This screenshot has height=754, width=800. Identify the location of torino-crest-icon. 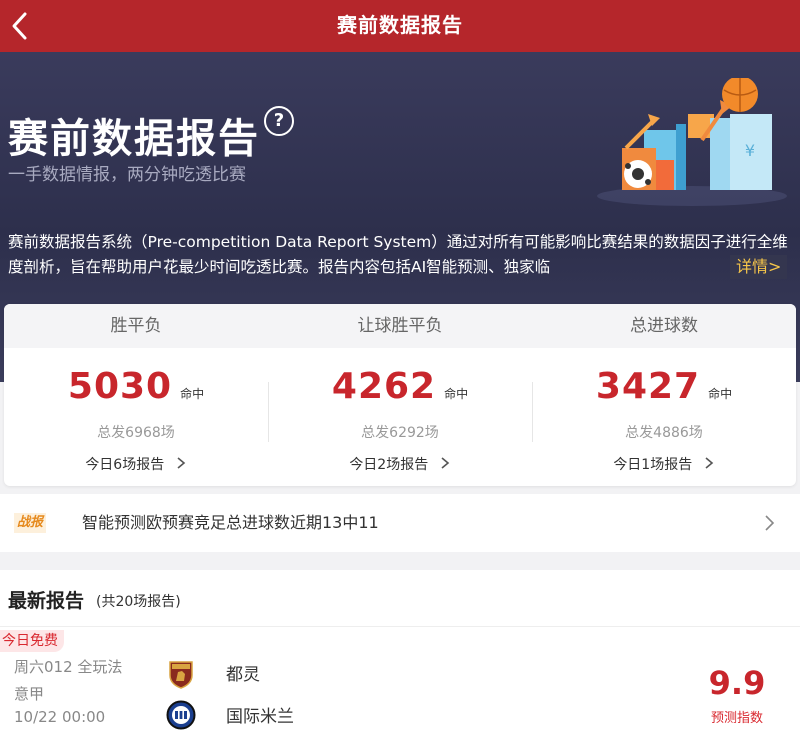
(181, 675).